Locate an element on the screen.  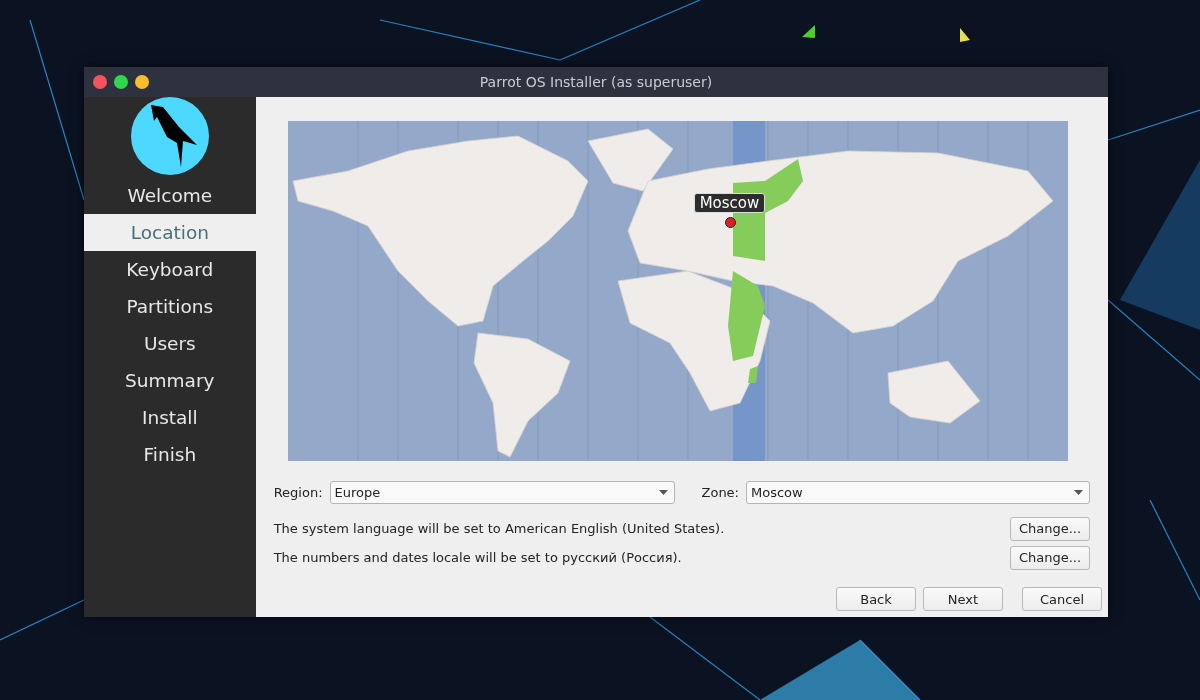
sidebar-item: Welcome is located at coordinates (170, 195).